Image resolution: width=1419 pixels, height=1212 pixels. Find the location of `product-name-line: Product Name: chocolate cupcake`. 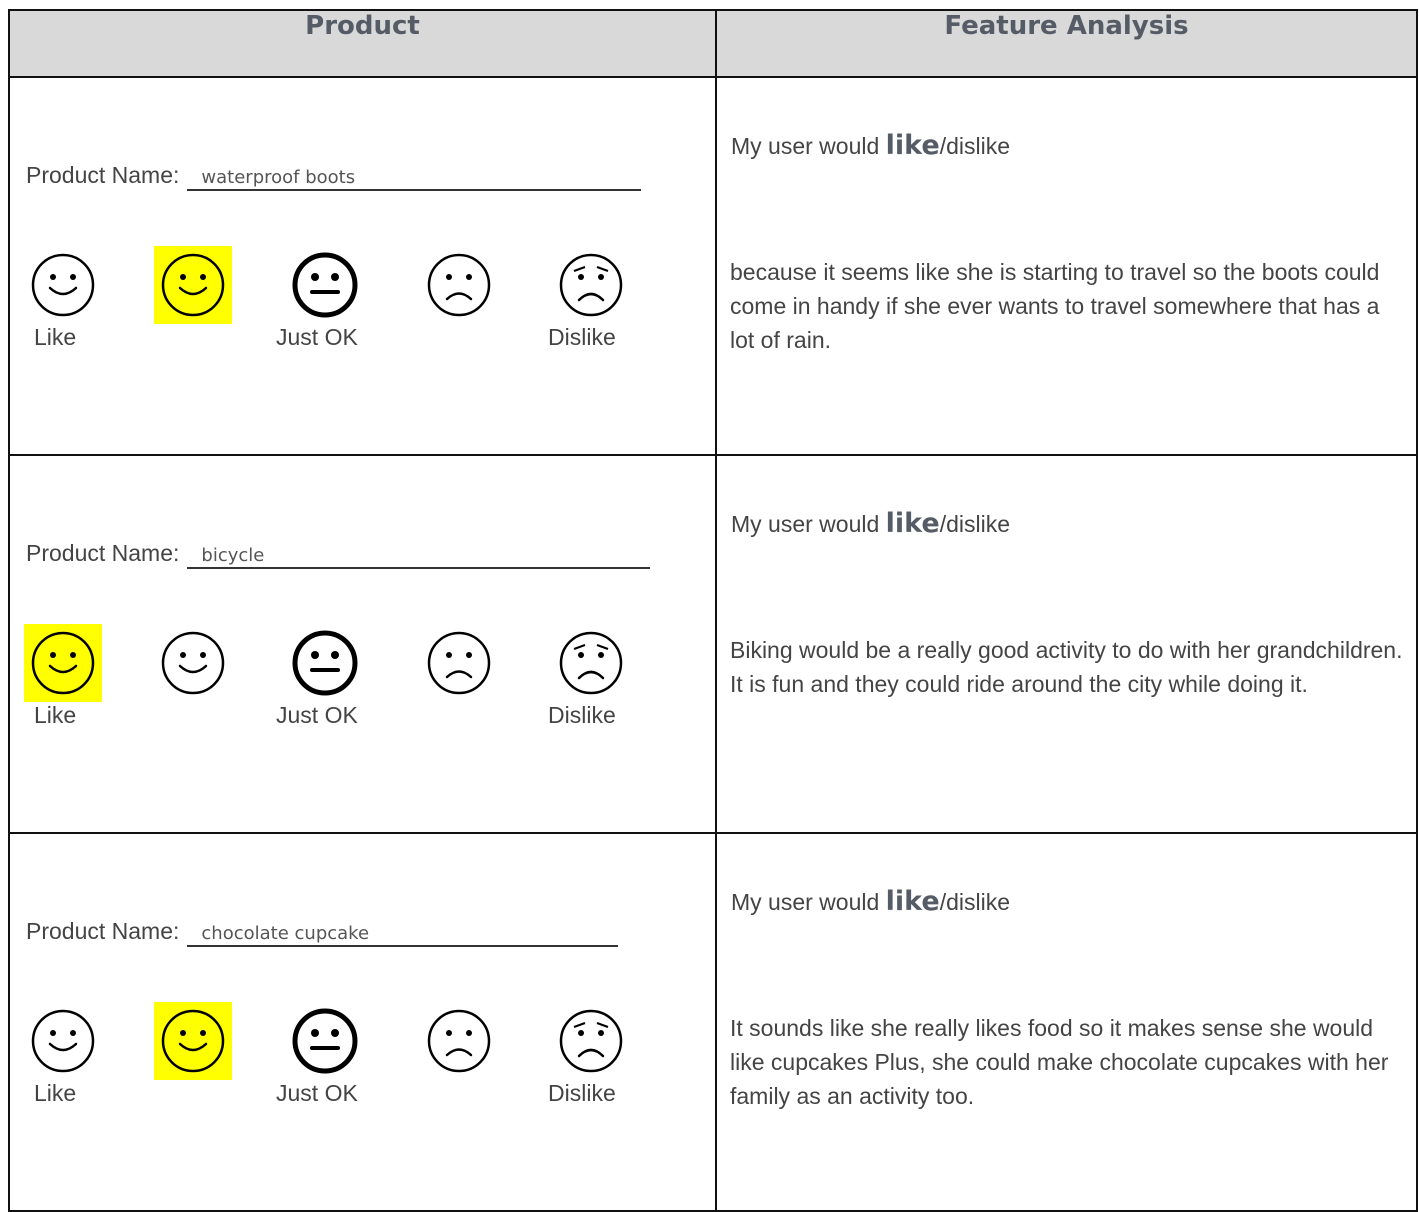

product-name-line: Product Name: chocolate cupcake is located at coordinates (322, 932).